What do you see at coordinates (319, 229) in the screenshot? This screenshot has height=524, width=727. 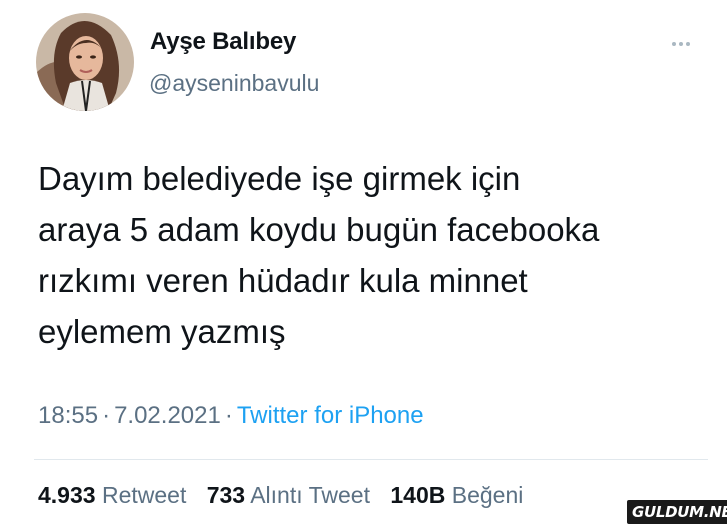 I see `tweet-text-line: araya 5 adam koydu bugün facebooka` at bounding box center [319, 229].